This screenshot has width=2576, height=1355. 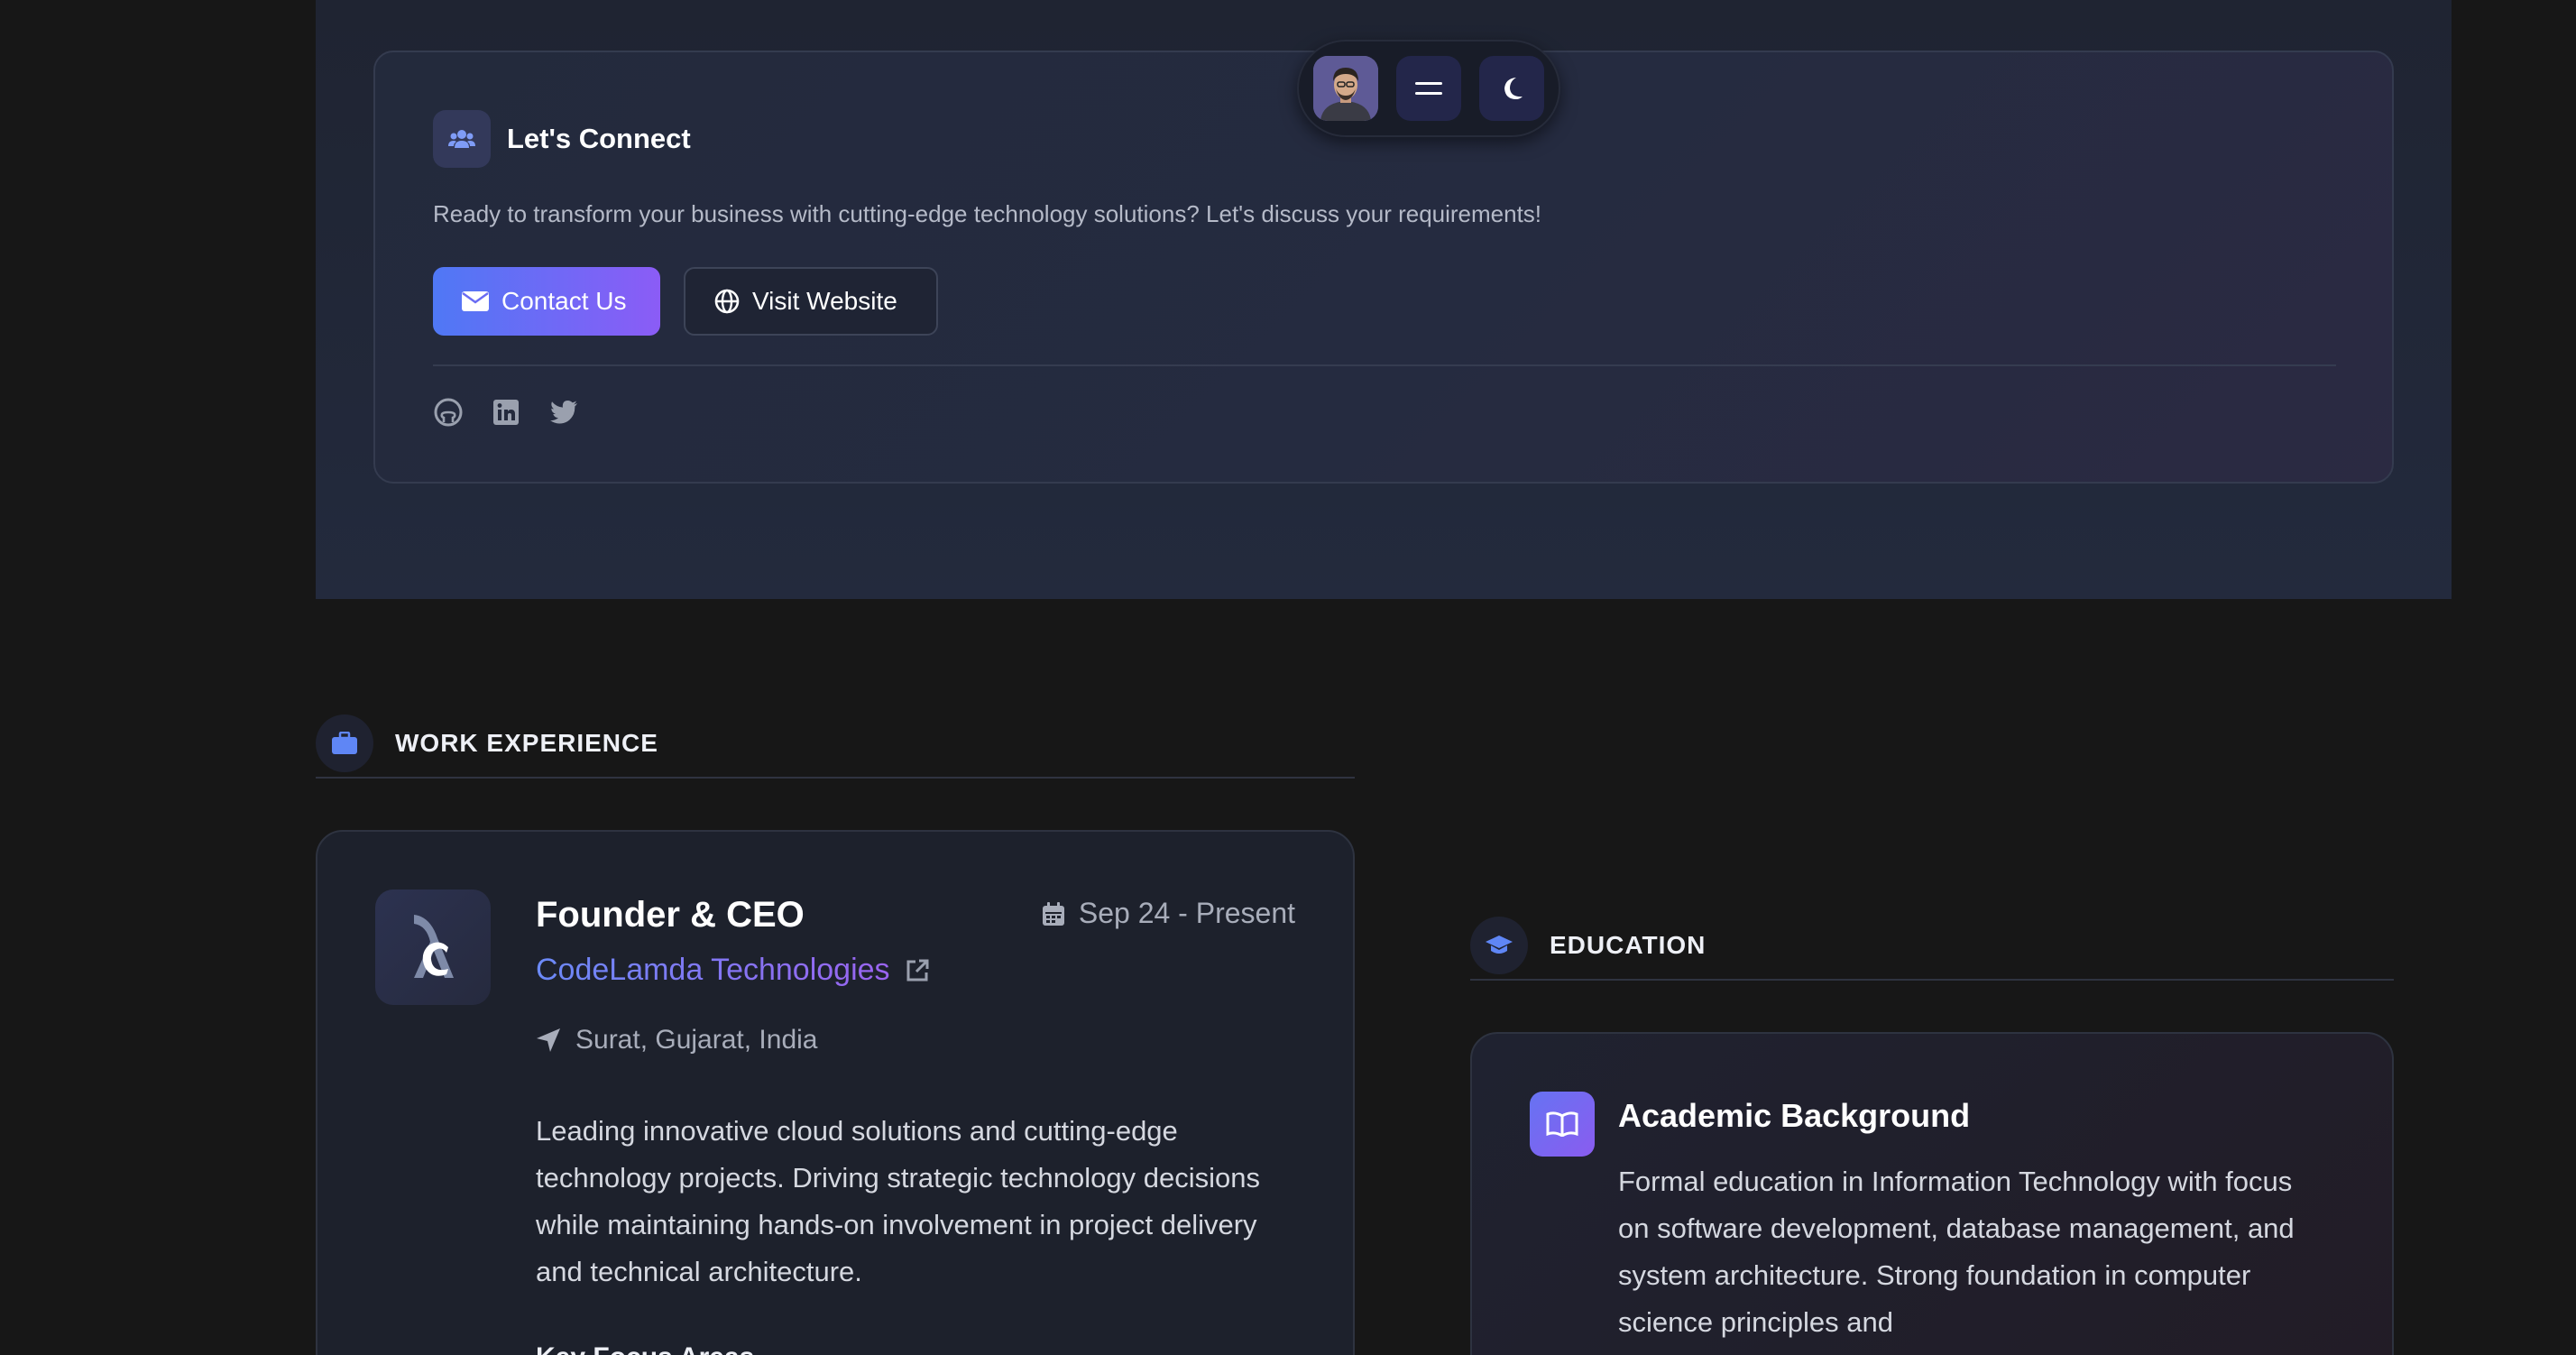 What do you see at coordinates (713, 970) in the screenshot?
I see `company-name: CodeLamda Technologies` at bounding box center [713, 970].